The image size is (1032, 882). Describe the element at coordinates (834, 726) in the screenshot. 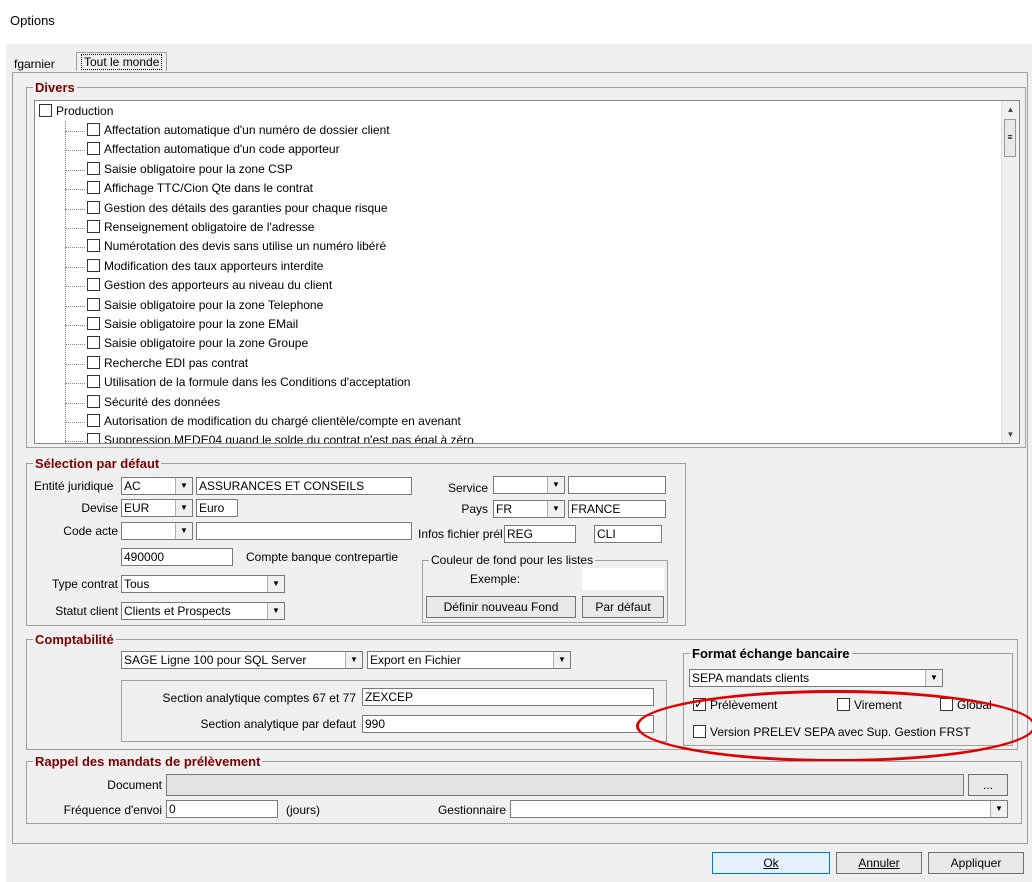

I see `red-highlight-ellipse` at that location.